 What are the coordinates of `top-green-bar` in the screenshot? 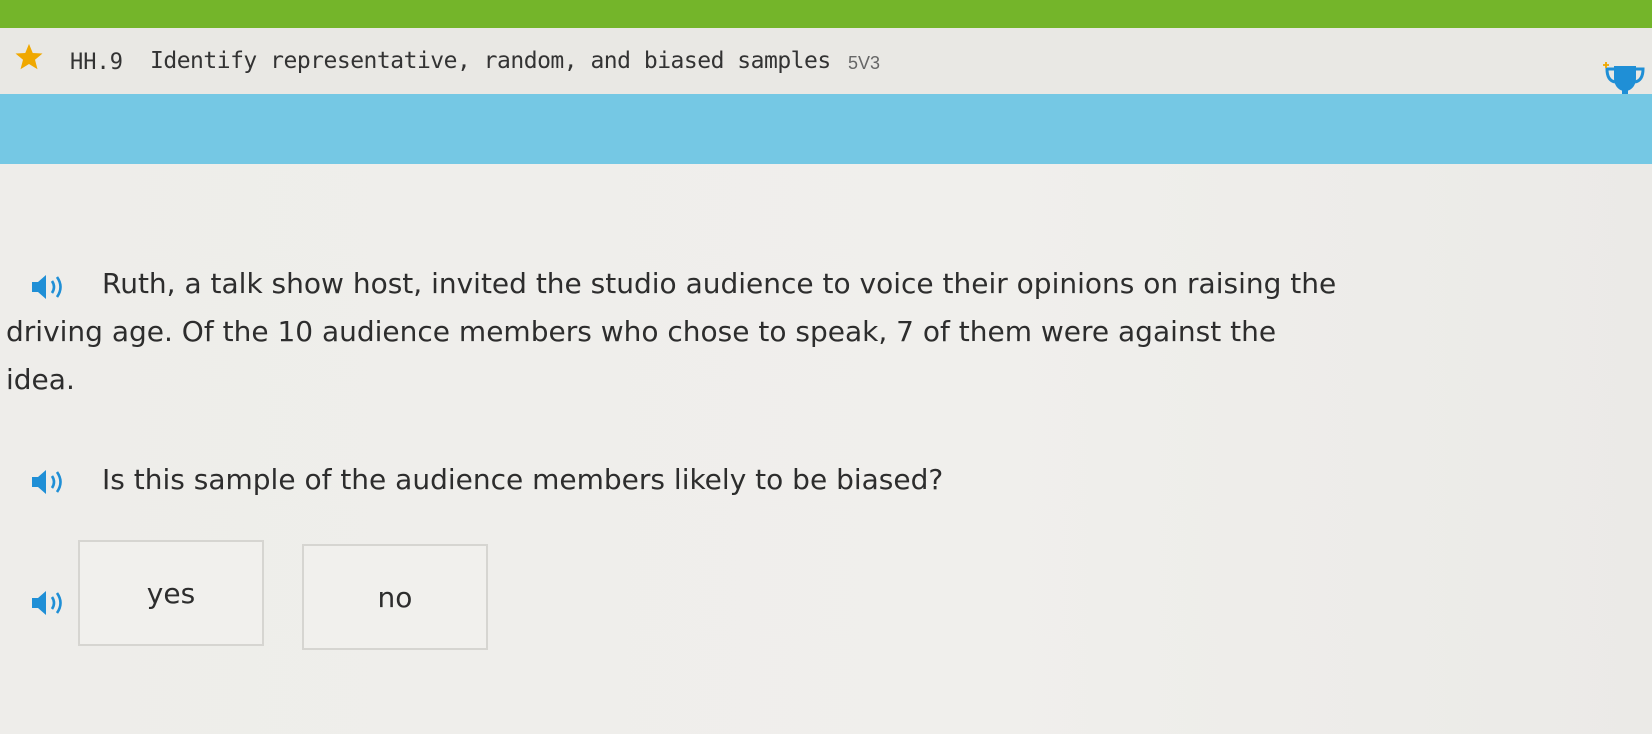 It's located at (826, 14).